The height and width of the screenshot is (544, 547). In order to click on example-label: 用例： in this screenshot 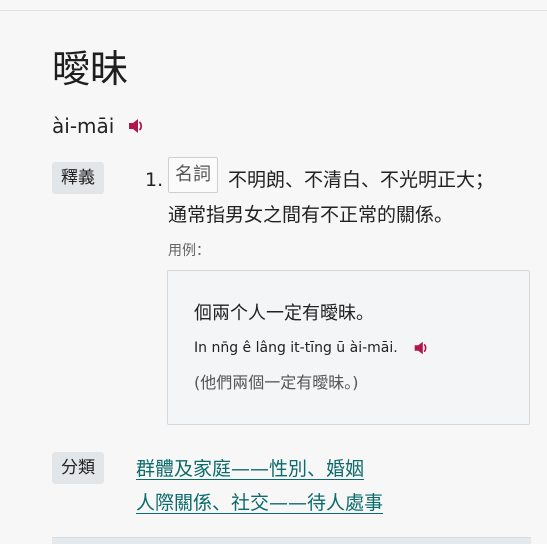, I will do `click(189, 251)`.